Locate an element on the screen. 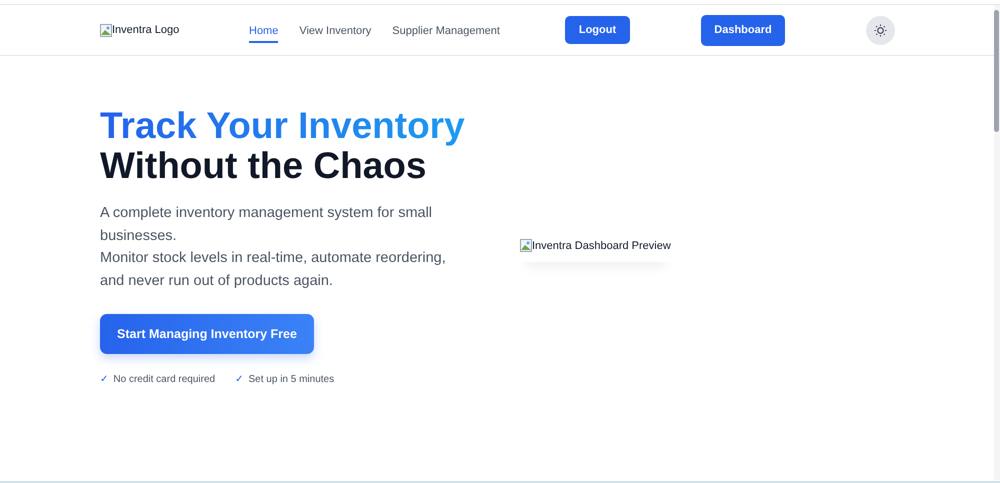  hero-description: A complete inventory management system for small businesses. is located at coordinates (267, 225).